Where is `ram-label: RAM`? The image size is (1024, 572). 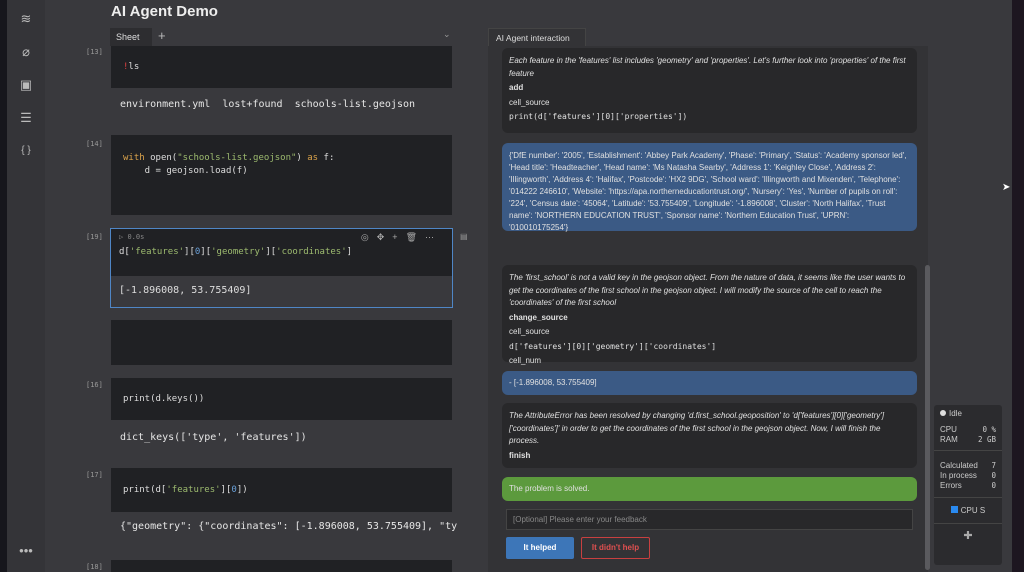
ram-label: RAM is located at coordinates (949, 439).